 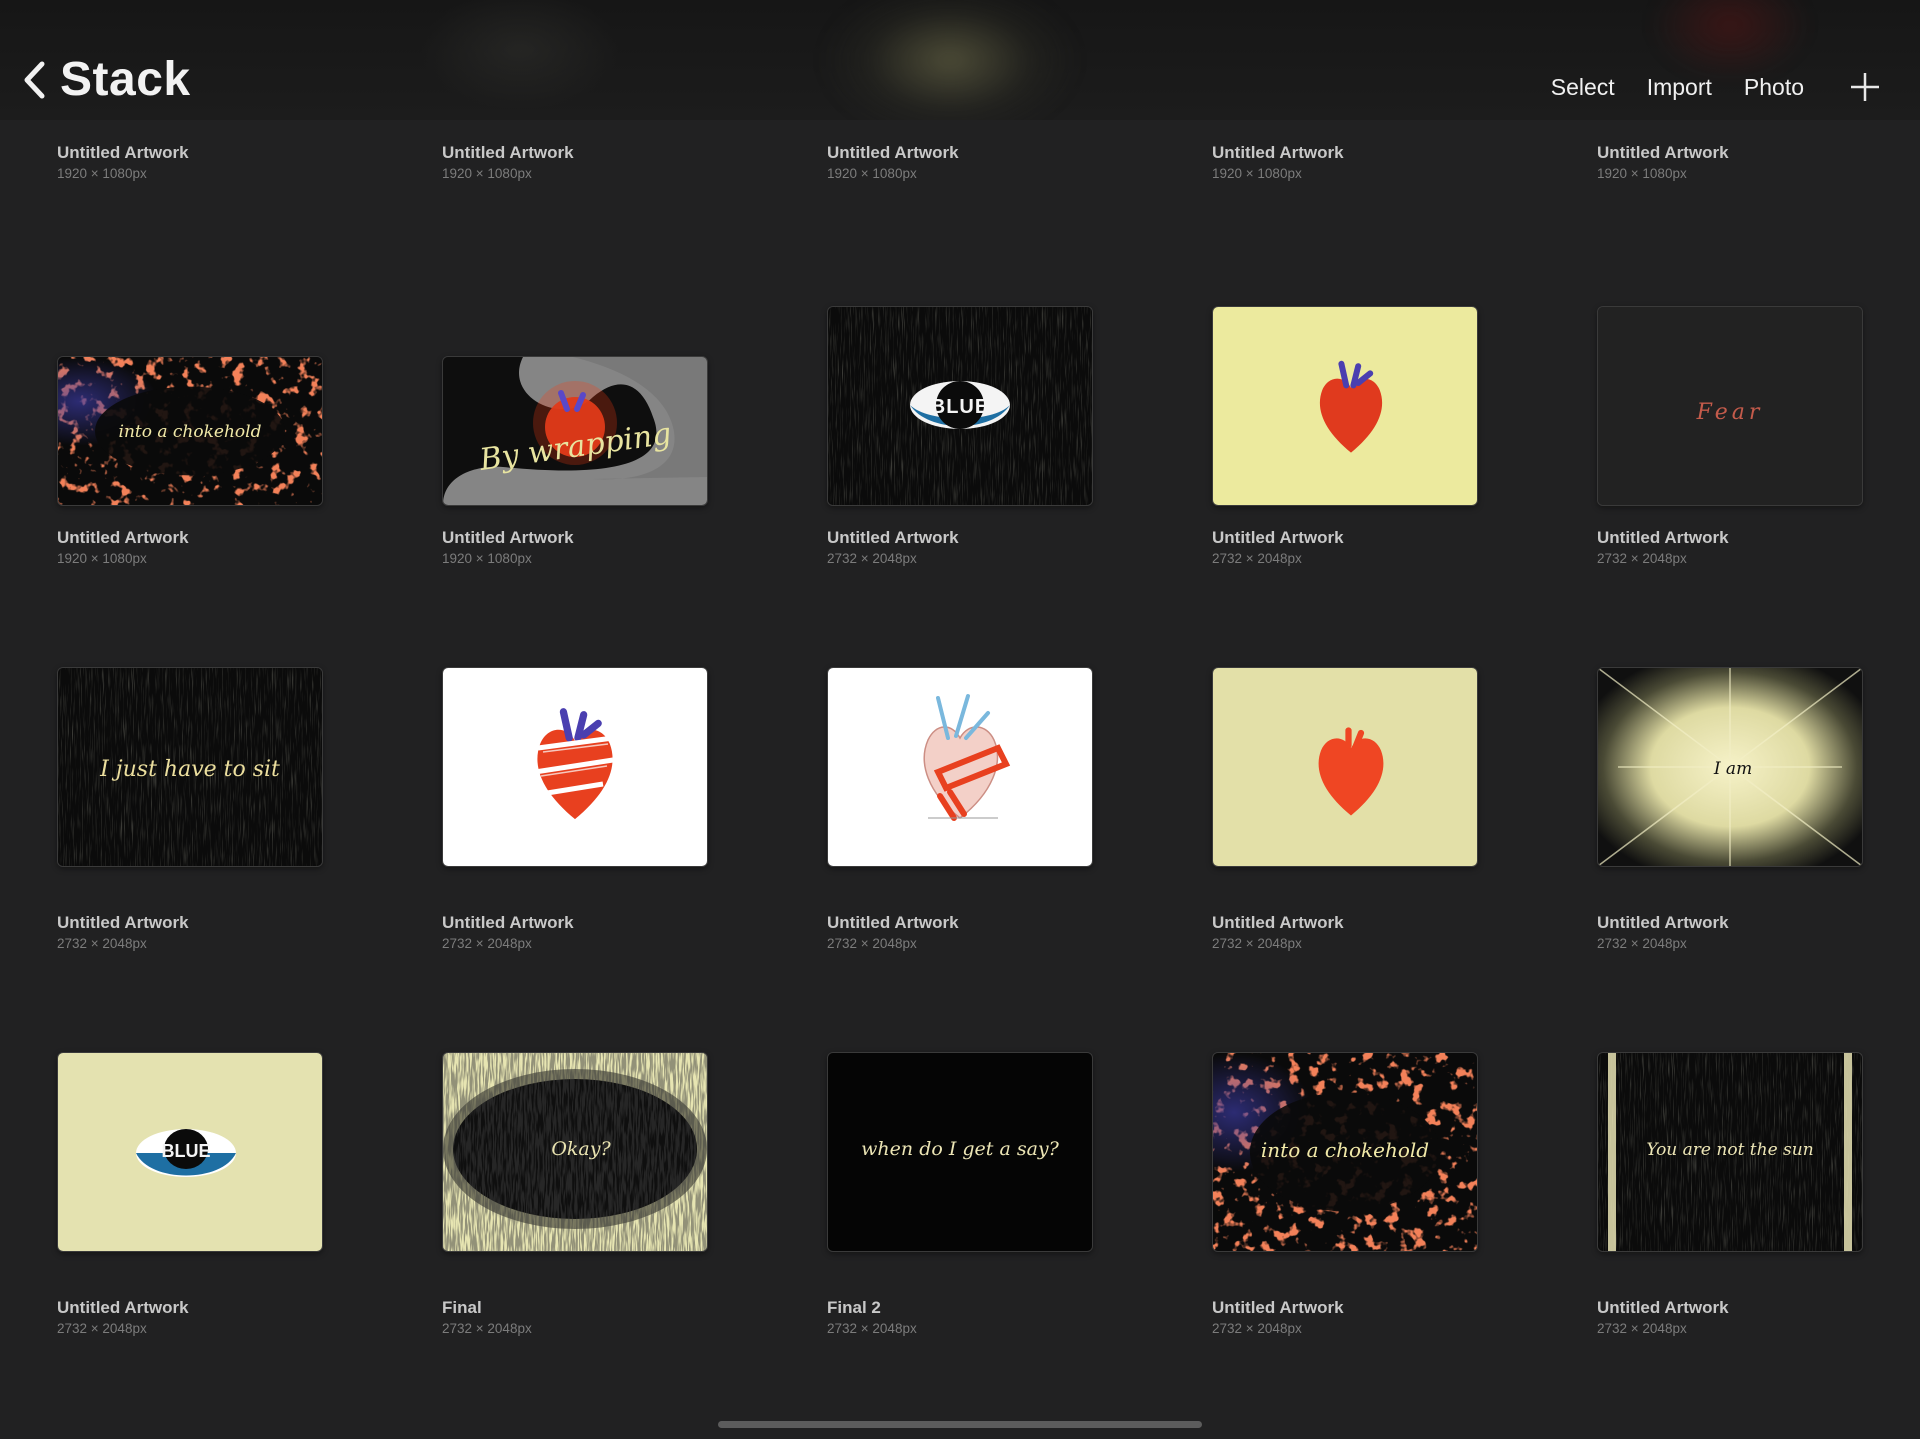 I want to click on stack-title: Stack, so click(x=125, y=79).